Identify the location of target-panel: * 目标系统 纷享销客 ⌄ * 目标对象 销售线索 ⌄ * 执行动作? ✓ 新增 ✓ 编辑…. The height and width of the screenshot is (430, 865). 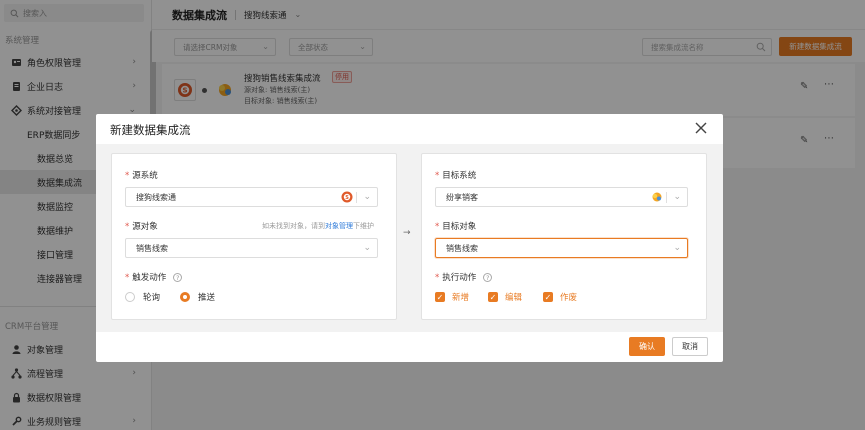
(564, 236).